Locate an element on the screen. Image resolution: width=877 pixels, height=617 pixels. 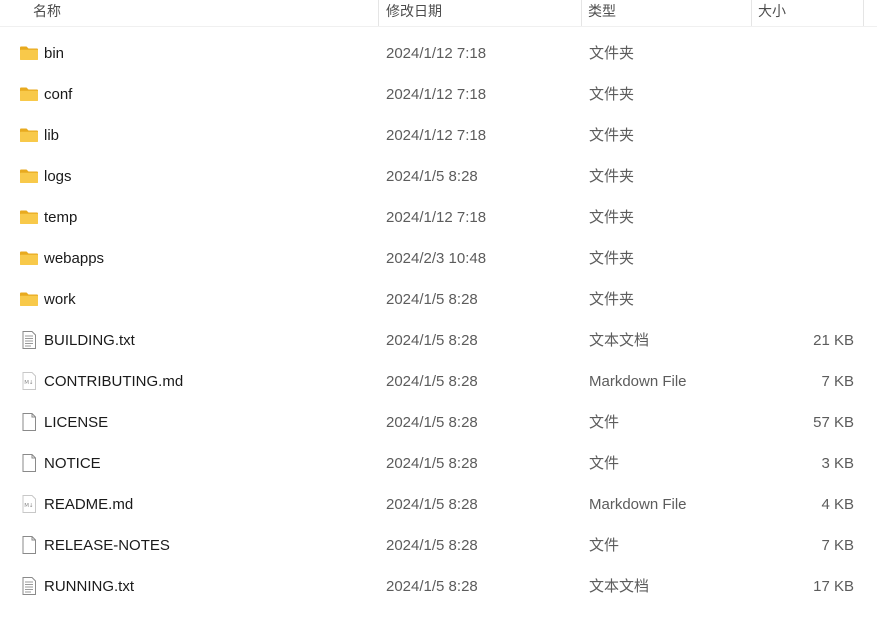
file-name: work is located at coordinates (60, 299).